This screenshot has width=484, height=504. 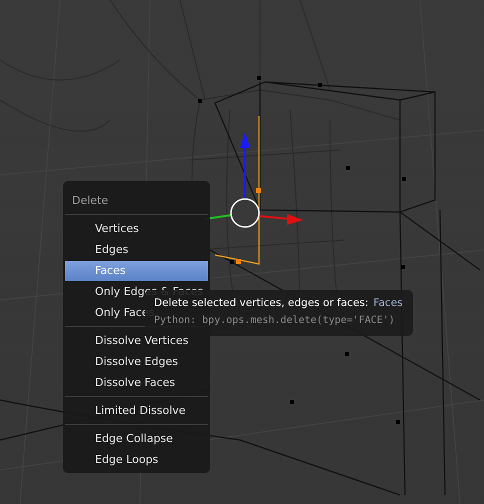 What do you see at coordinates (136, 383) in the screenshot?
I see `menu-item: Dissolve Faces` at bounding box center [136, 383].